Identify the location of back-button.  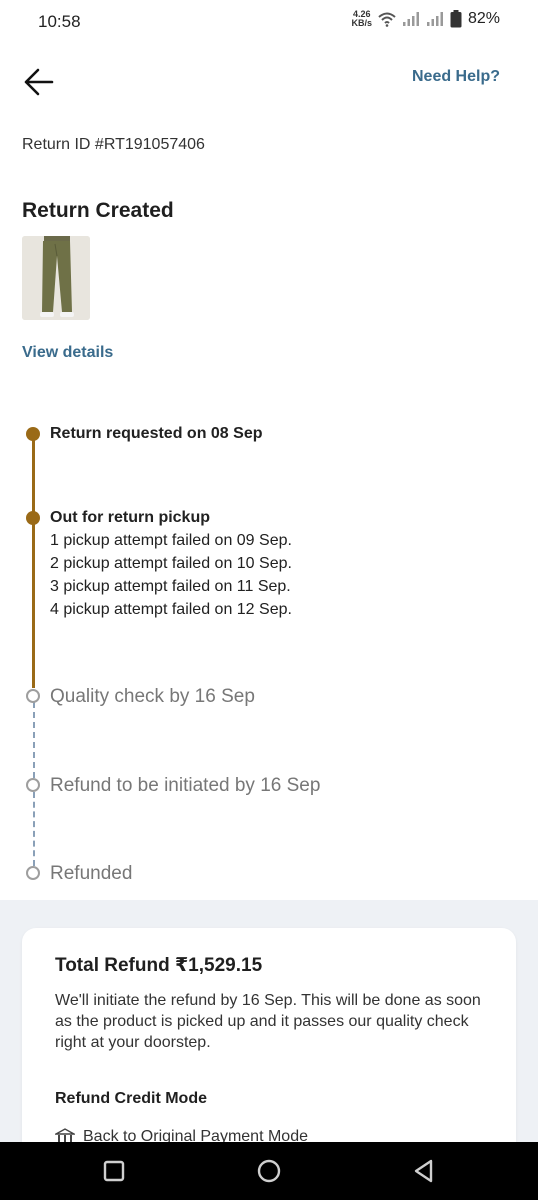
(39, 82).